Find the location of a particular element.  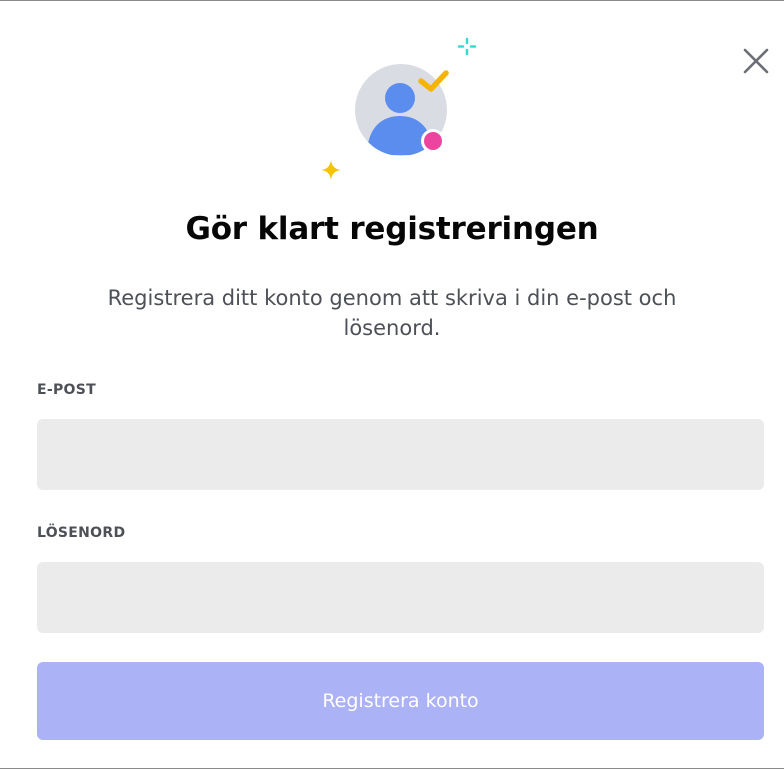

teal-sparkle-icon is located at coordinates (467, 46).